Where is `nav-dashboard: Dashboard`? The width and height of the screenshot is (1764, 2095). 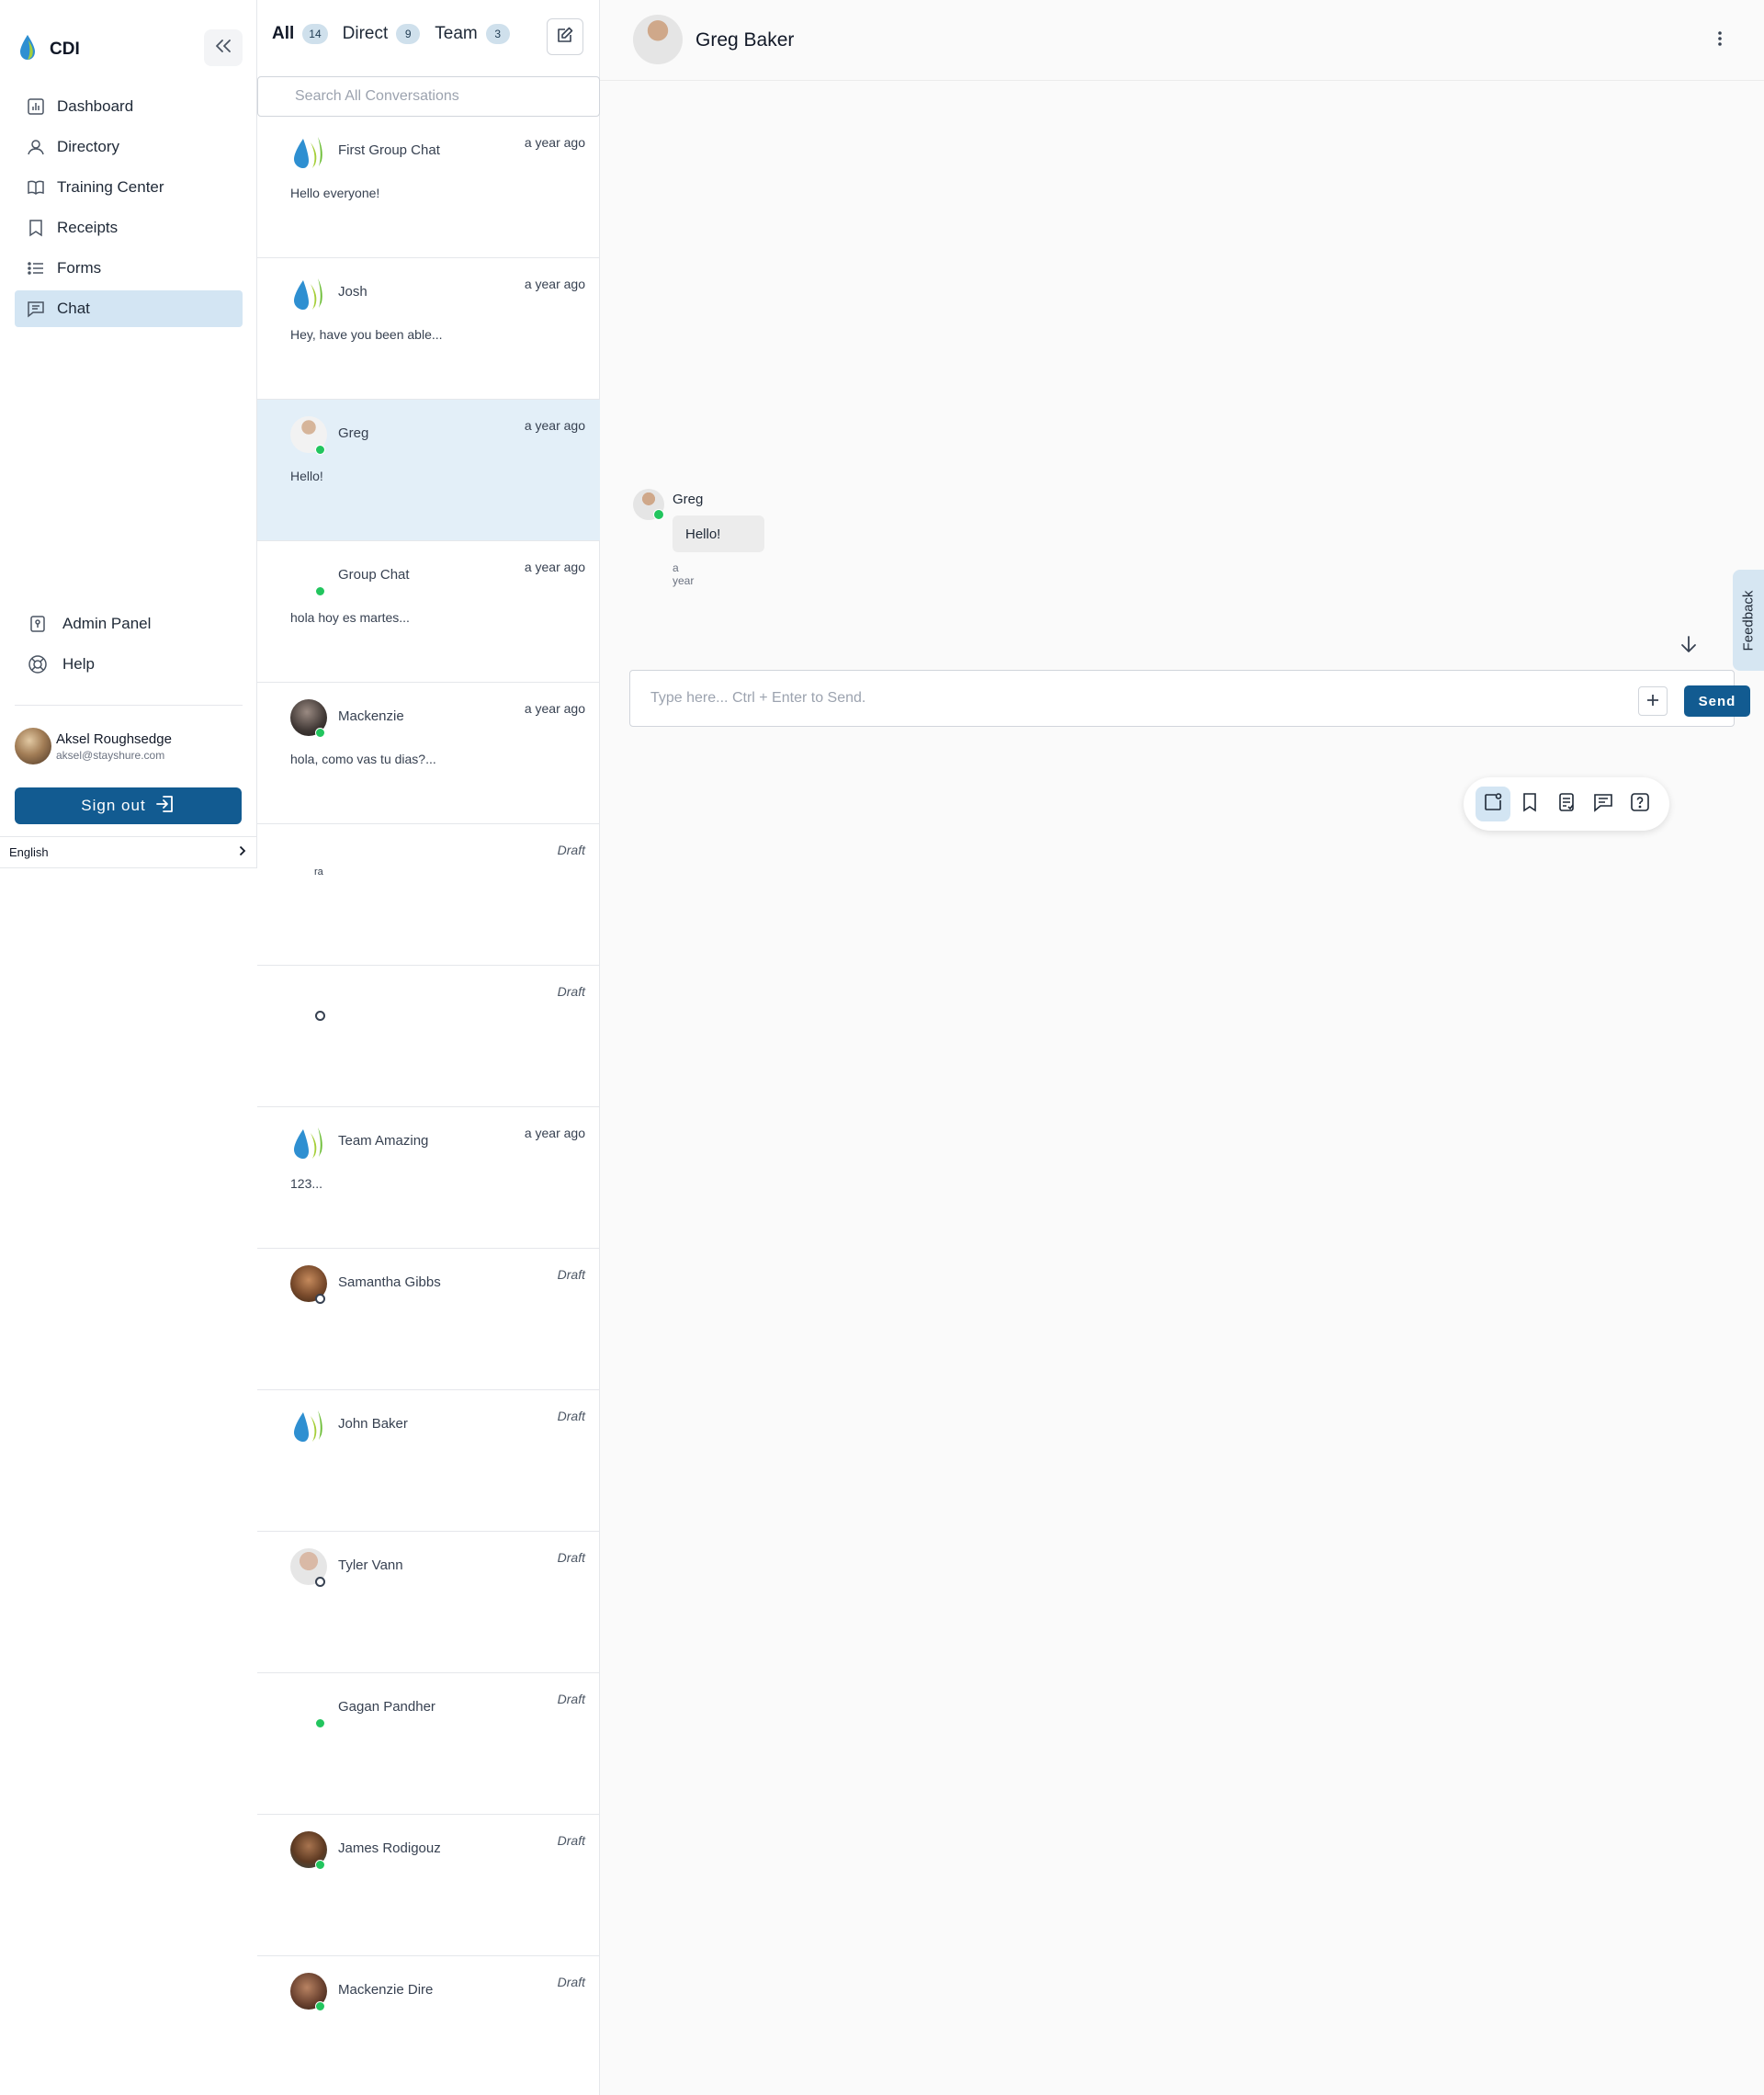 nav-dashboard: Dashboard is located at coordinates (129, 106).